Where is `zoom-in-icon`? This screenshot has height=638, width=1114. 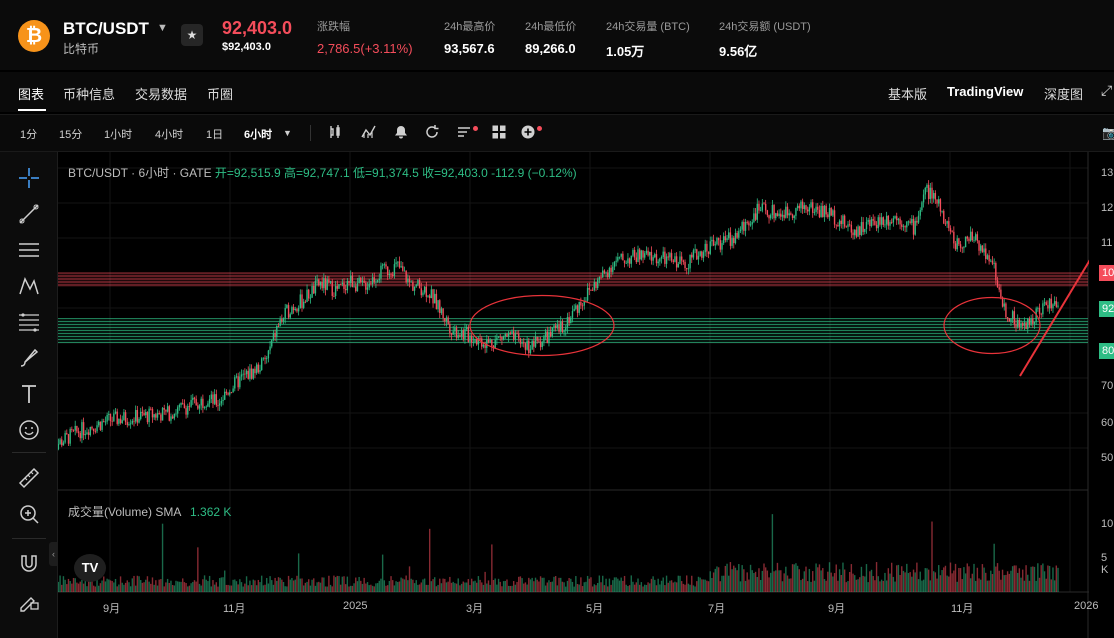 zoom-in-icon is located at coordinates (29, 514).